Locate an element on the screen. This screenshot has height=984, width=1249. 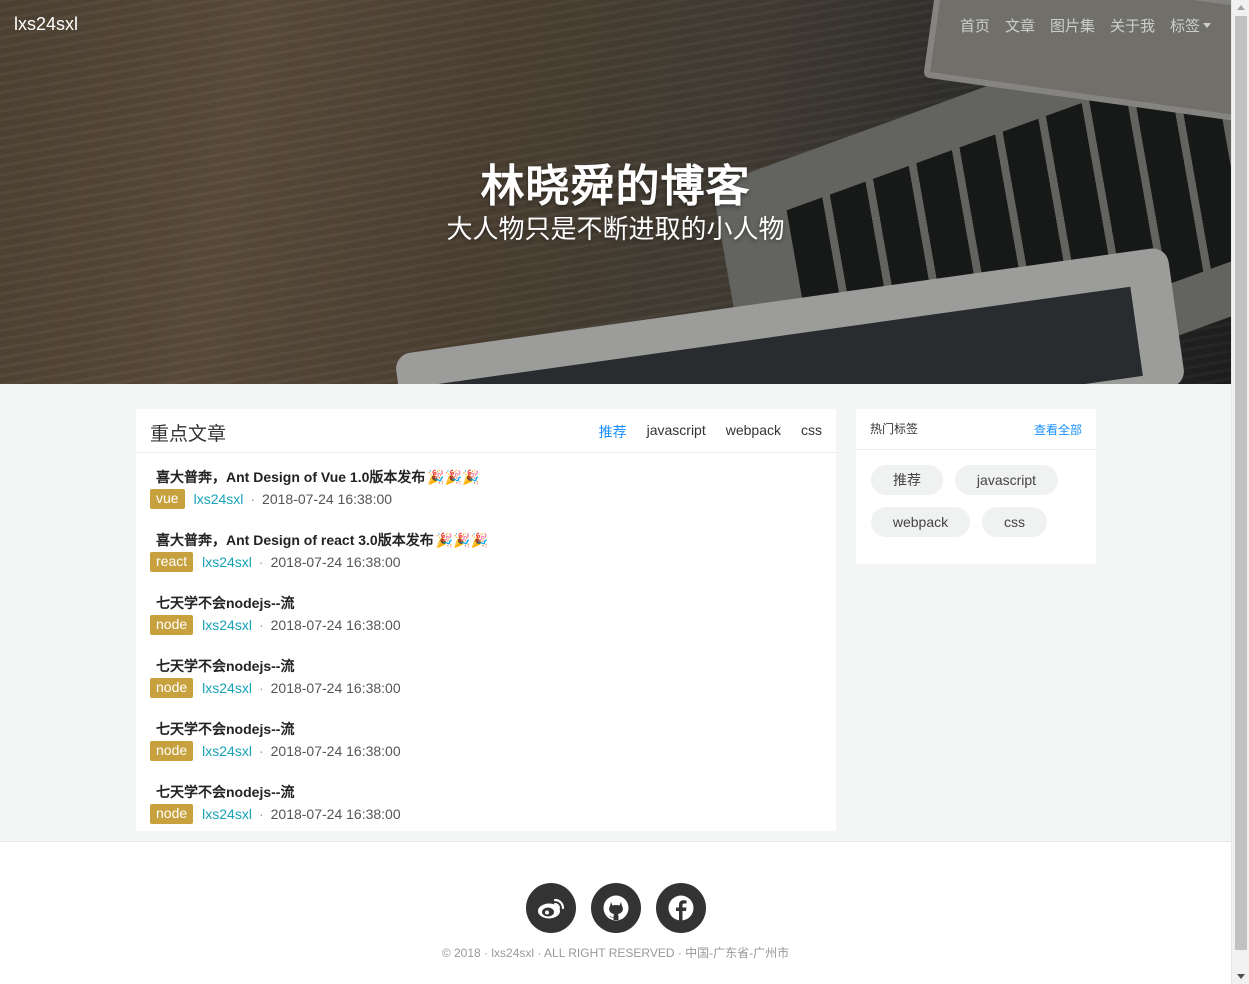
page-scrollbar is located at coordinates (1240, 492).